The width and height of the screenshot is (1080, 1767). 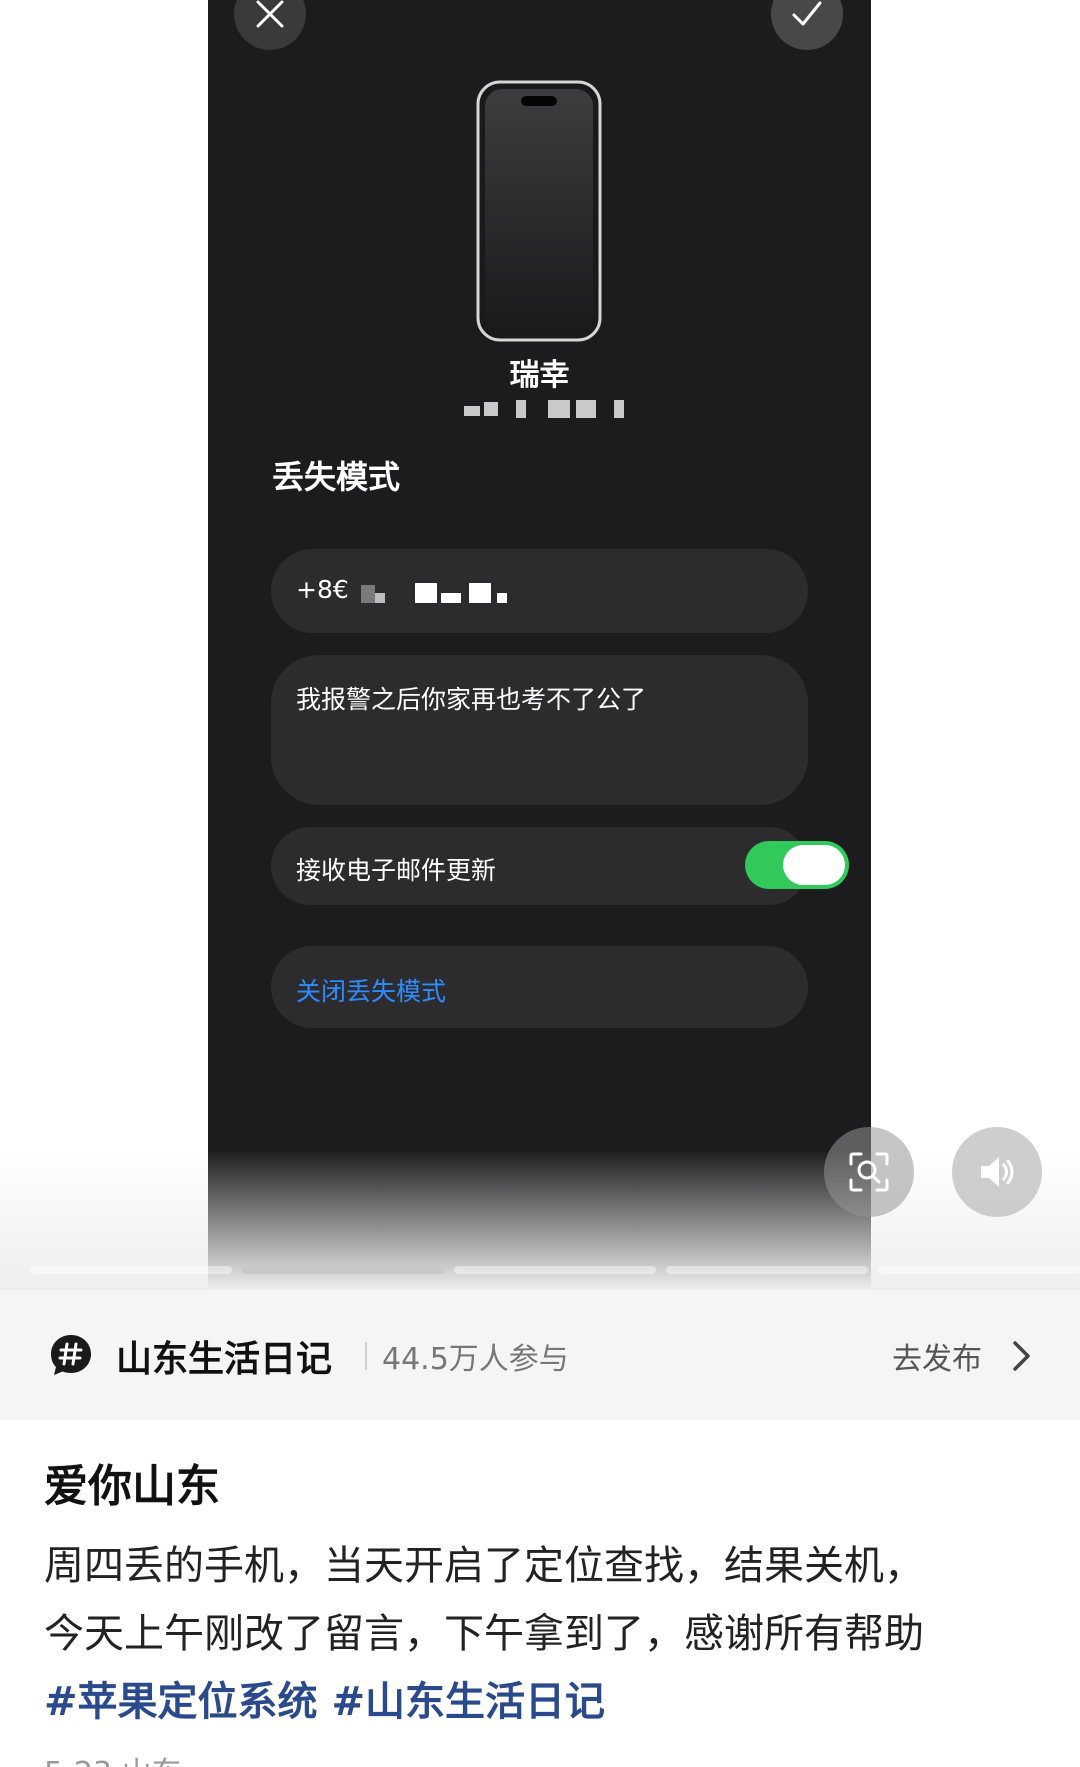 I want to click on post-tags: #苹果定位系统 #山东生活日记, so click(x=331, y=1698).